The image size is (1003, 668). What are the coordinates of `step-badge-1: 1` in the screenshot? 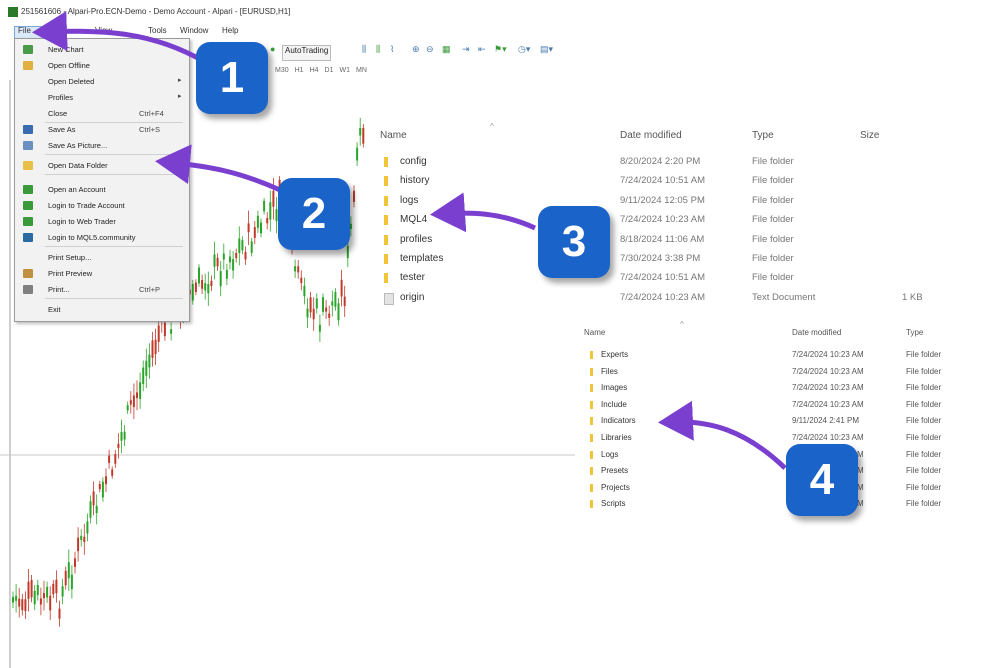 It's located at (232, 78).